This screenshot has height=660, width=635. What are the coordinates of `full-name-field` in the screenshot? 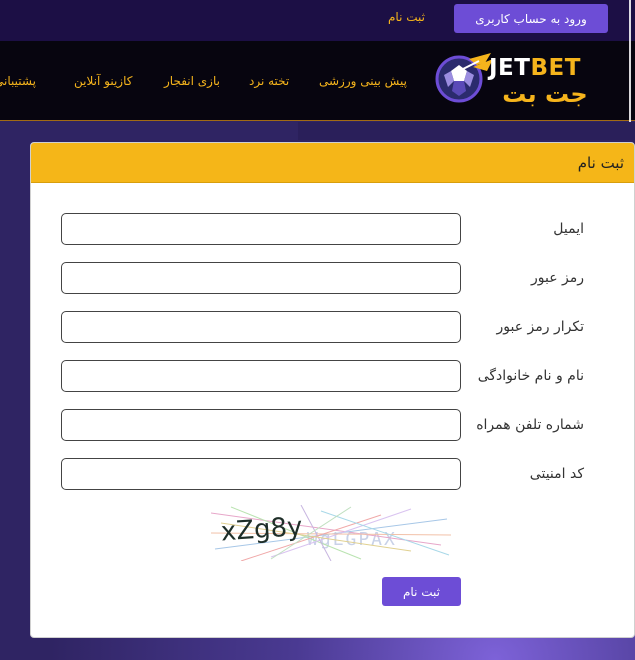 It's located at (261, 376).